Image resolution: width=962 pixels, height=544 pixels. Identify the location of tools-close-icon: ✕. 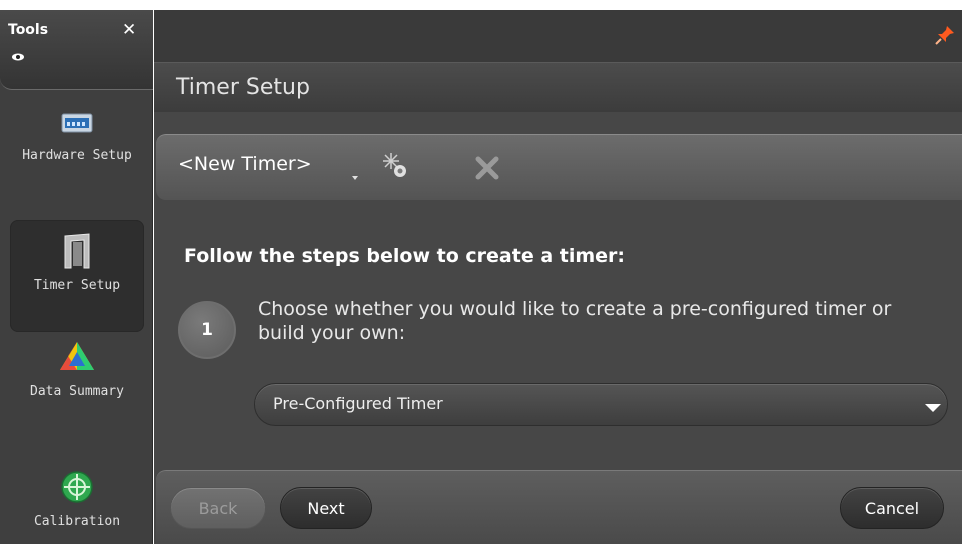
(129, 30).